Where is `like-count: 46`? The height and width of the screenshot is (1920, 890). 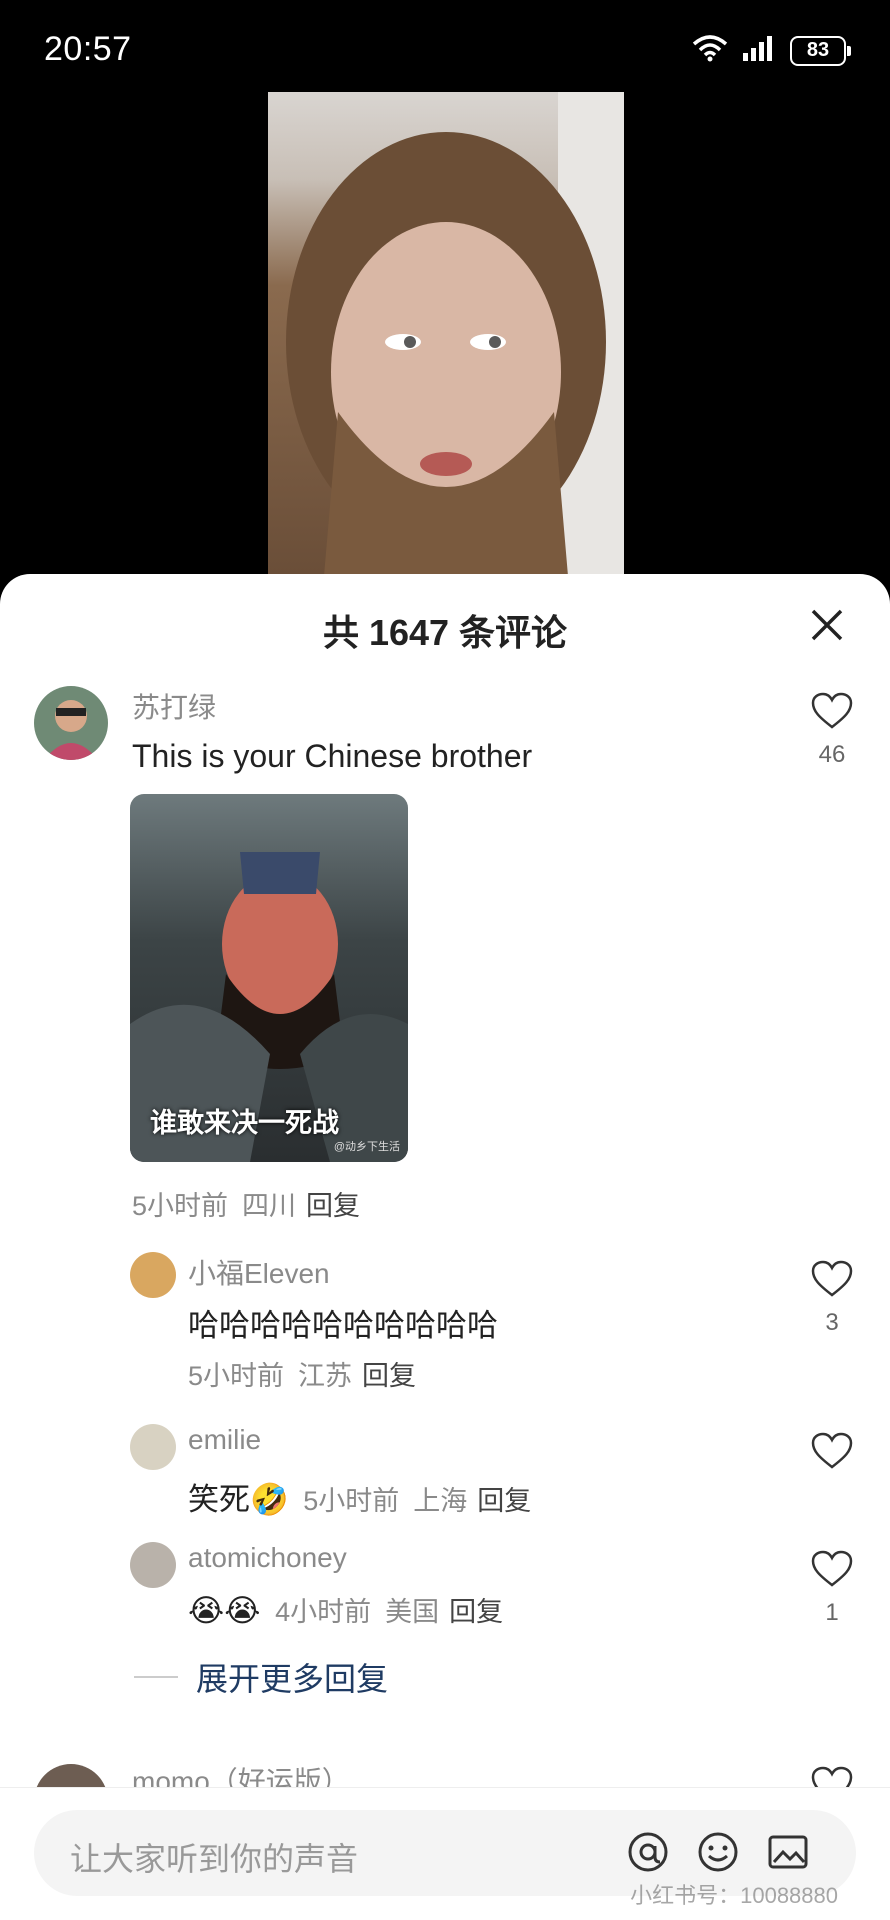 like-count: 46 is located at coordinates (832, 754).